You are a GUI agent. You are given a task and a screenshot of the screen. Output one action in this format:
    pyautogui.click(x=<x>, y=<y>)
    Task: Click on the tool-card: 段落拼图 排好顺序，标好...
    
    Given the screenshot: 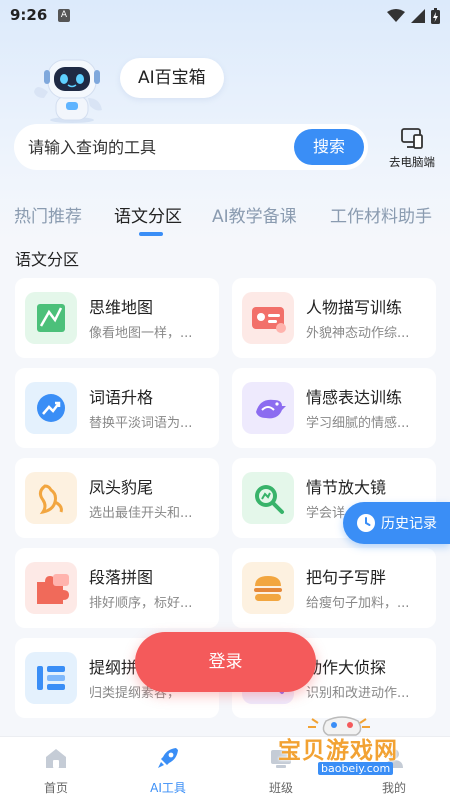 What is the action you would take?
    pyautogui.click(x=117, y=588)
    